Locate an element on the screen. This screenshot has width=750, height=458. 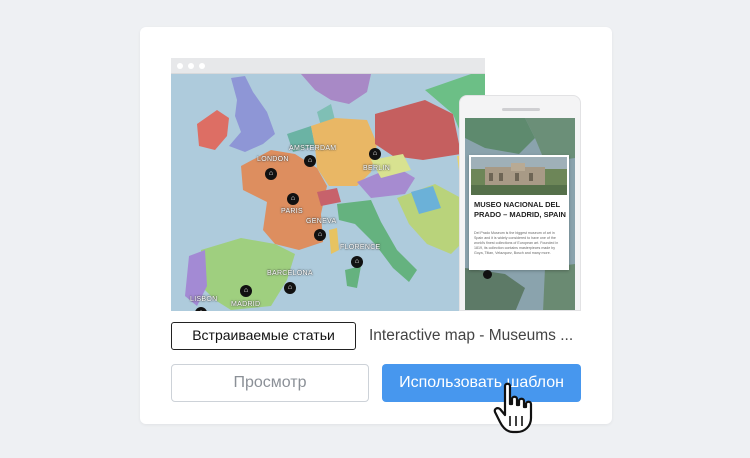
city-label-florence: FLORENCE is located at coordinates (360, 247).